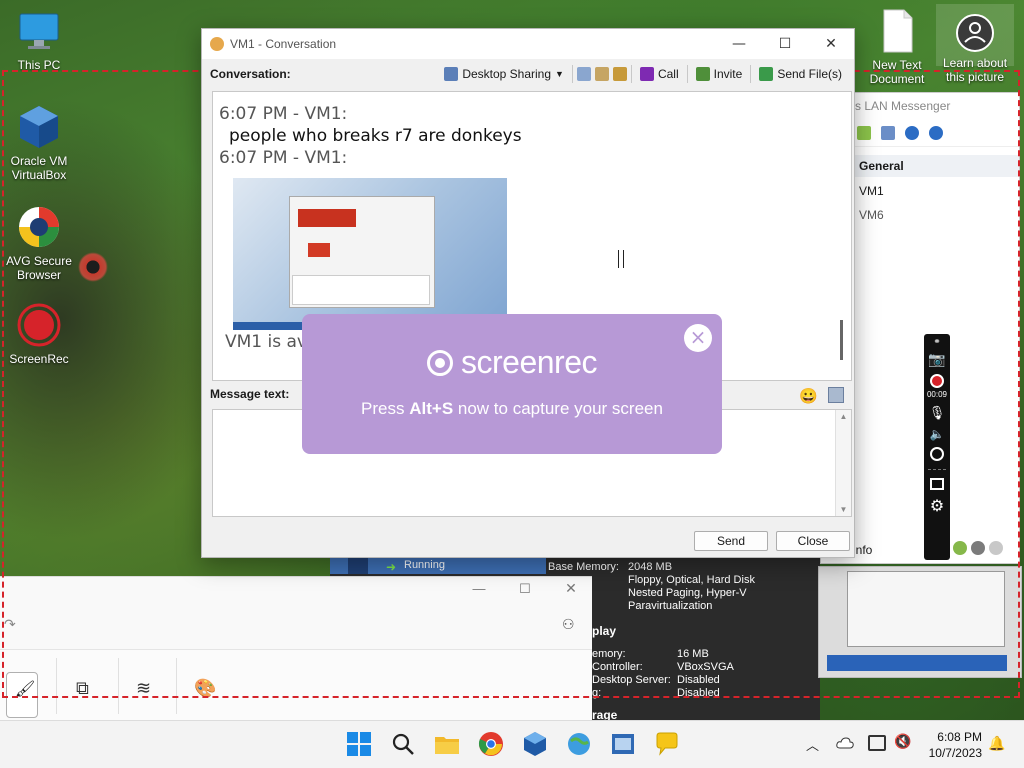  I want to click on desktop-icon-new-text-document: New Text Document, so click(897, 47).